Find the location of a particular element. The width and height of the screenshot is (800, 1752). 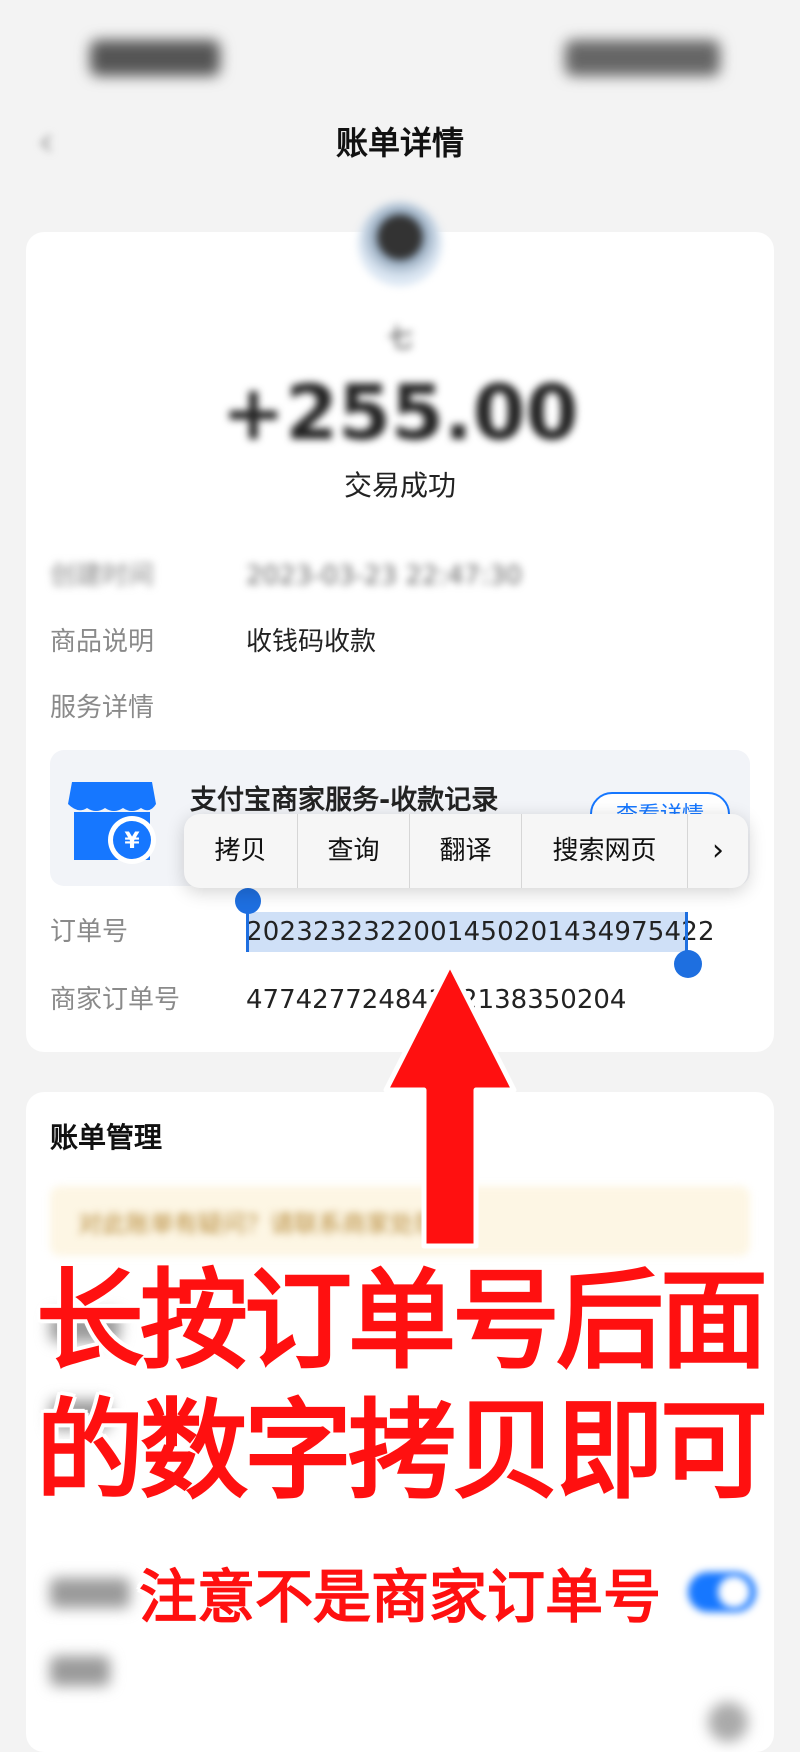

chevron-left-icon: ‹ is located at coordinates (51, 142).